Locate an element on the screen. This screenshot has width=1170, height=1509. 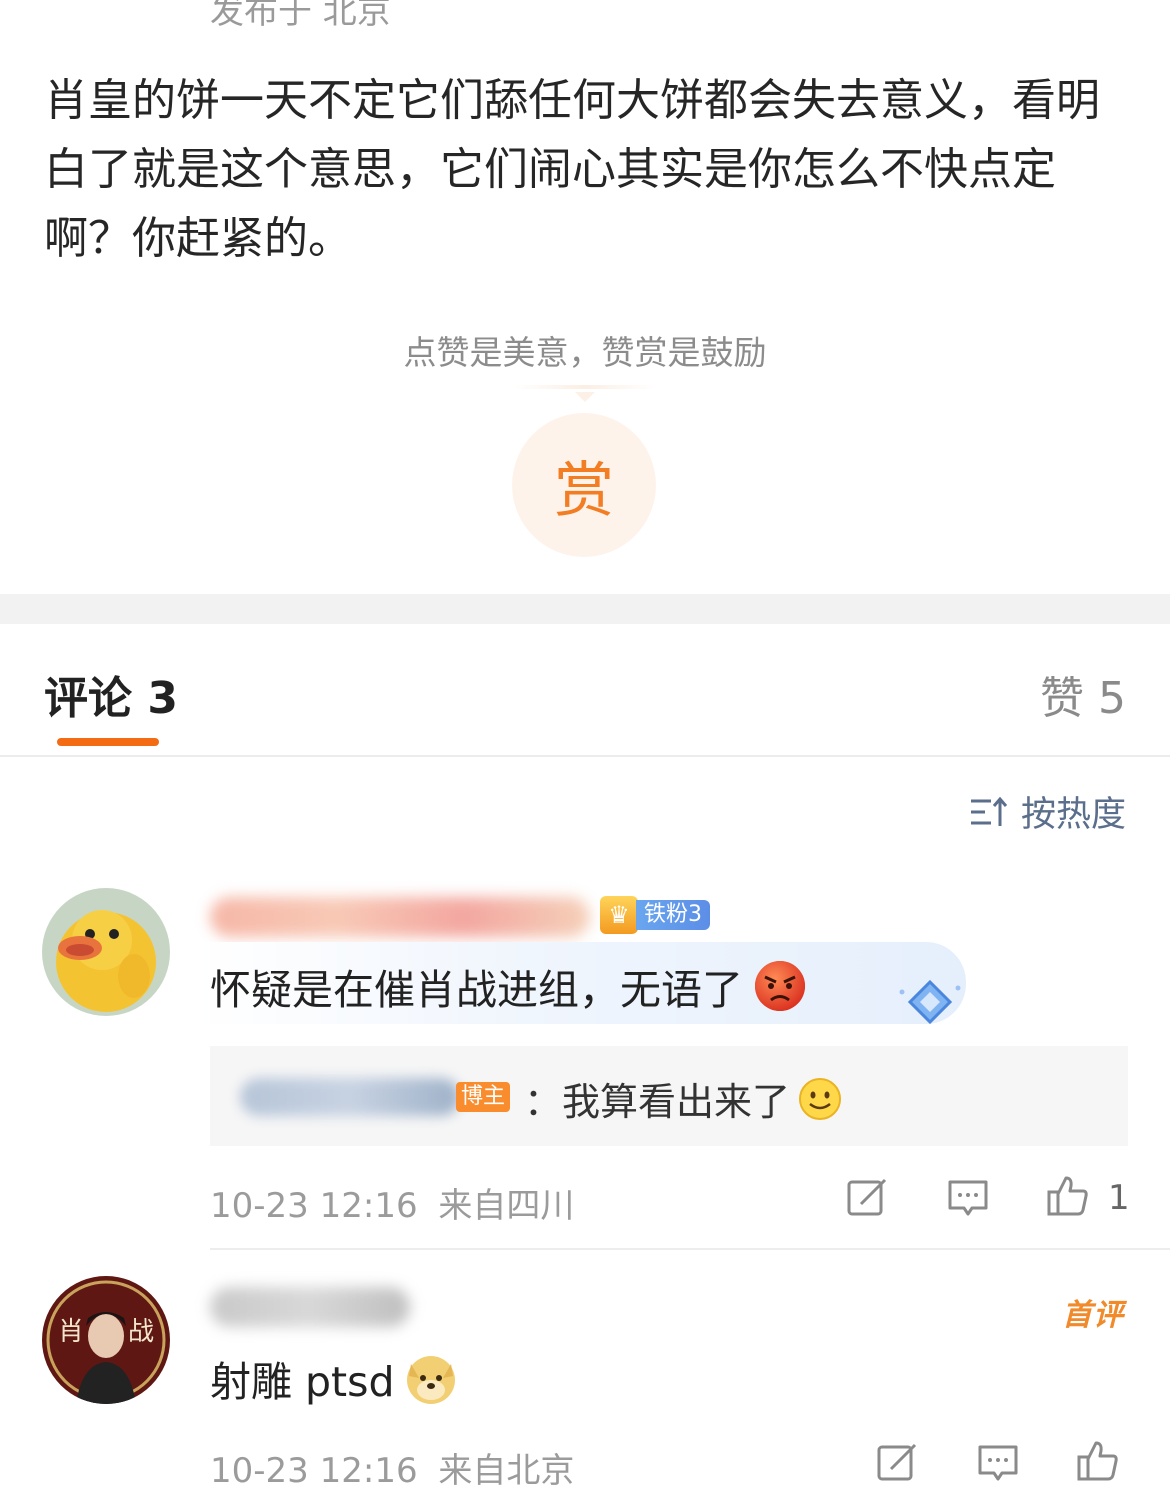
svg-text: 战 is located at coordinates (141, 1332).